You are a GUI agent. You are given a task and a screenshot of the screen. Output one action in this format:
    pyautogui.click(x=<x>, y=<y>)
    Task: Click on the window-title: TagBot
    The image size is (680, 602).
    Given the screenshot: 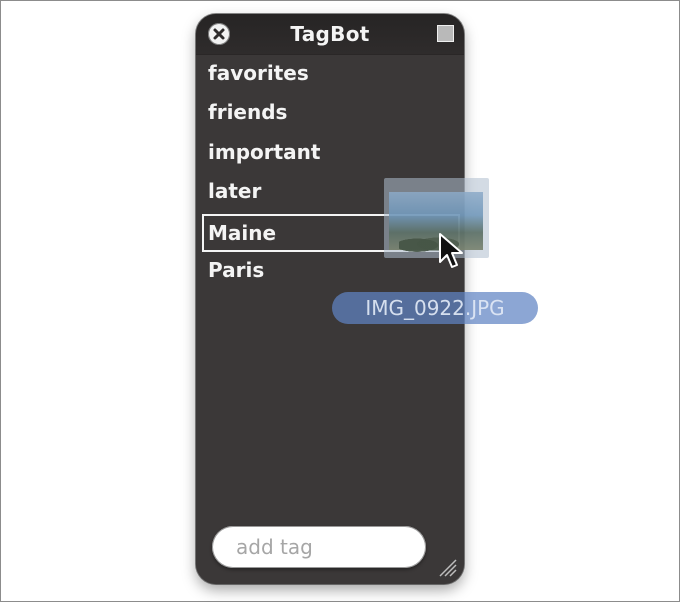 What is the action you would take?
    pyautogui.click(x=330, y=34)
    